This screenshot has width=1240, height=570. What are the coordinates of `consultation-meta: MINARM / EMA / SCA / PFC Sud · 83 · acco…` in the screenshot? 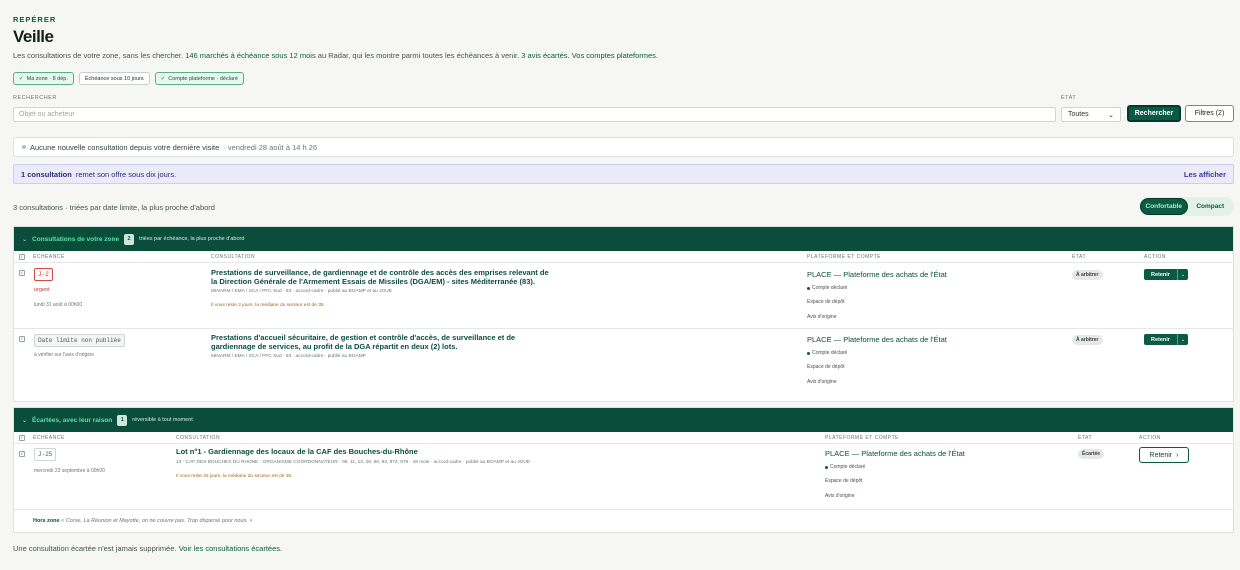 It's located at (288, 356).